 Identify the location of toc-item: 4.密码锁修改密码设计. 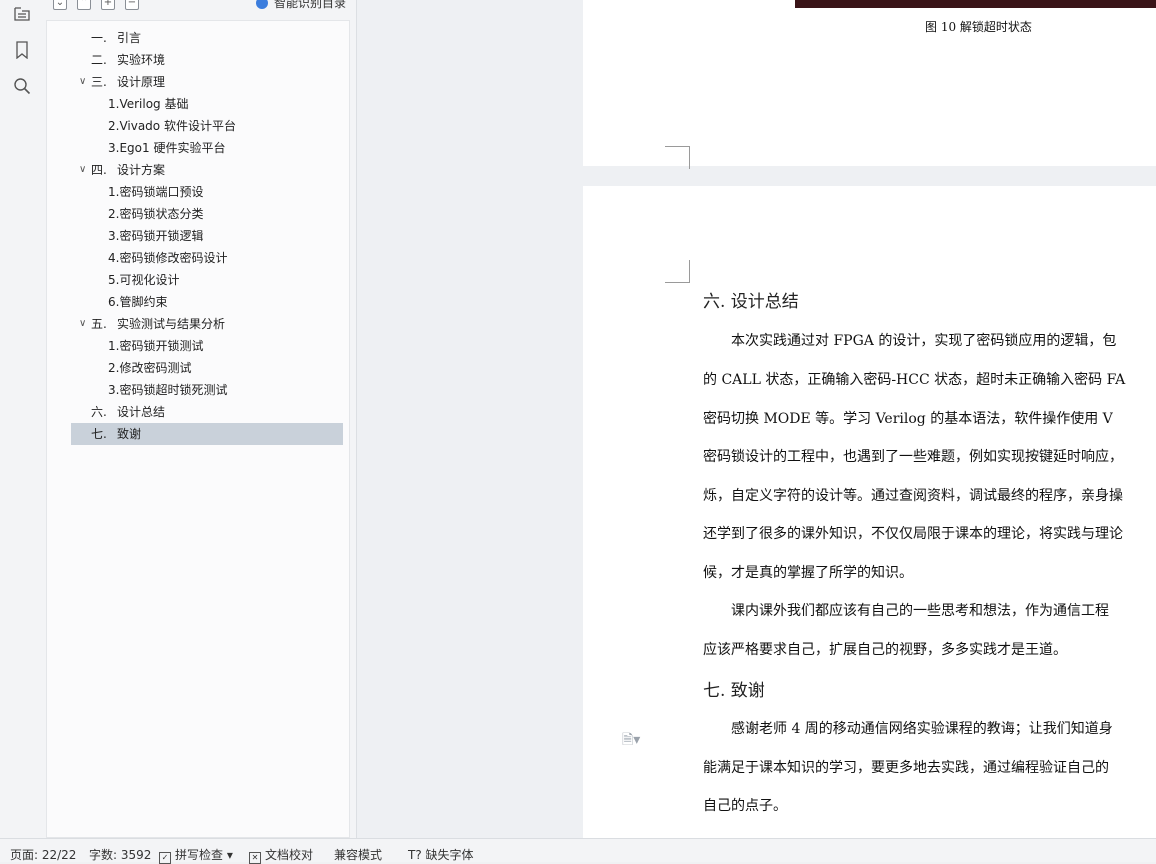
(207, 258).